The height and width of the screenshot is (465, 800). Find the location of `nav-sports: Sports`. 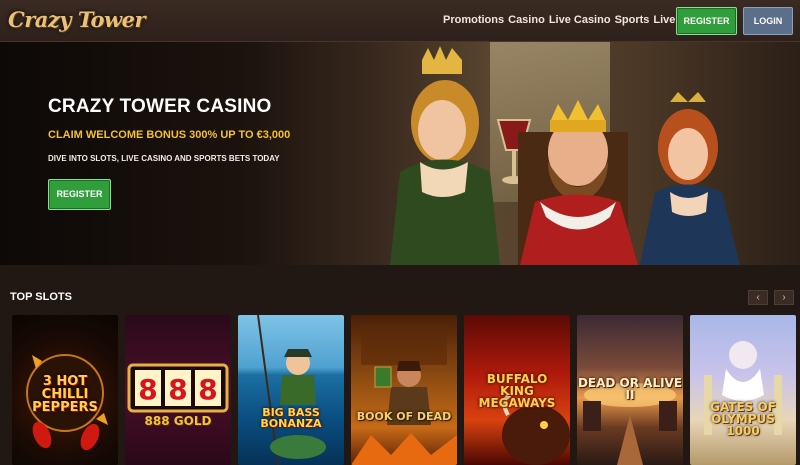

nav-sports: Sports is located at coordinates (632, 20).